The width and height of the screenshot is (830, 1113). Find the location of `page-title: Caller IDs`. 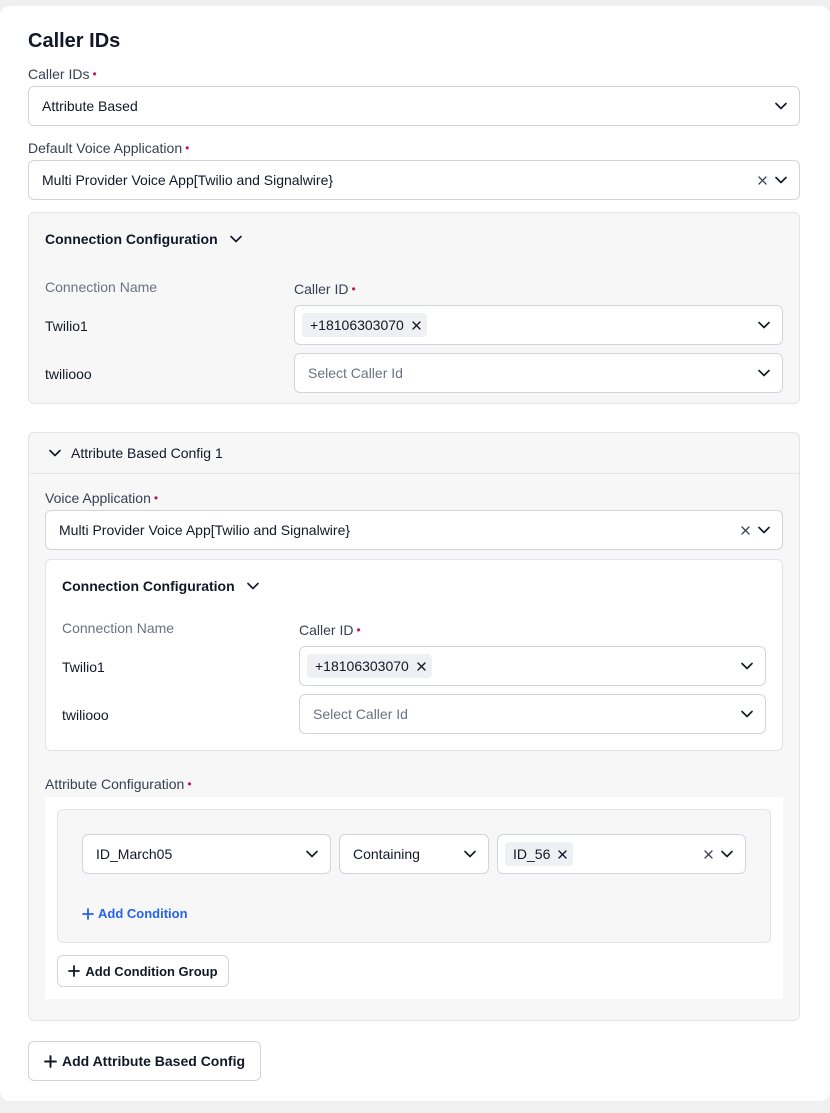

page-title: Caller IDs is located at coordinates (74, 41).